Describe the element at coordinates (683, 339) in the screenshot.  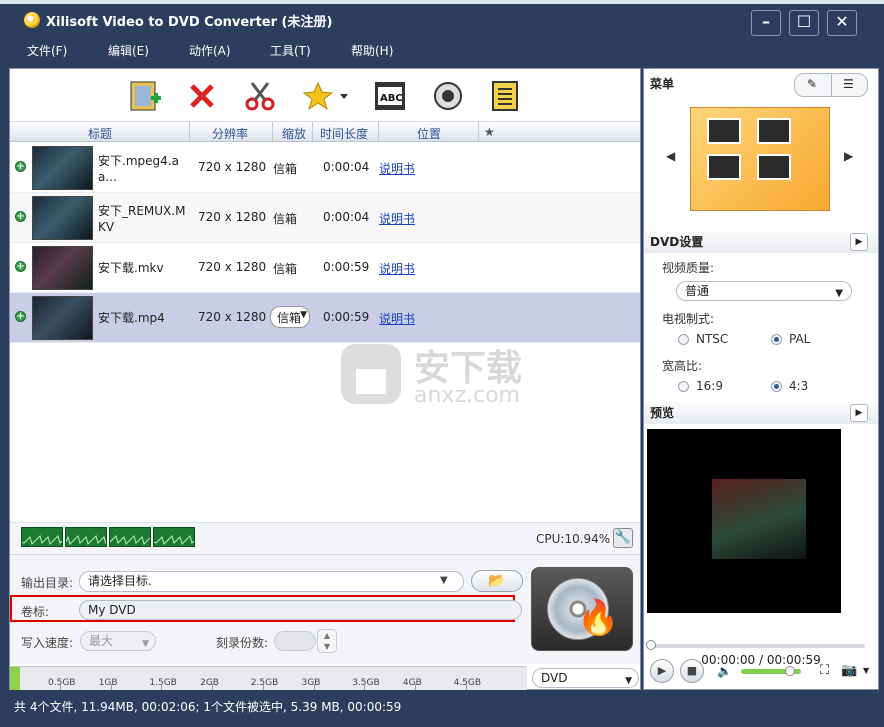
I see `ntsc-radio` at that location.